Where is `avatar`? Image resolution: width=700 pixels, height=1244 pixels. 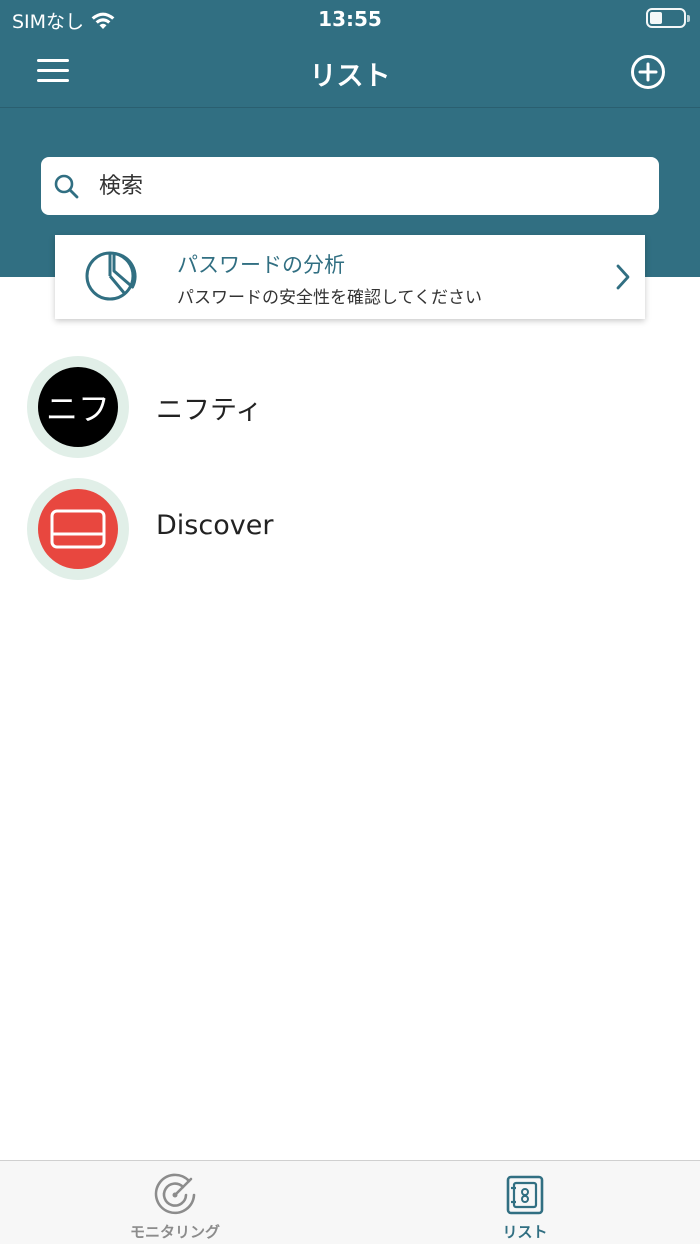
avatar is located at coordinates (78, 529).